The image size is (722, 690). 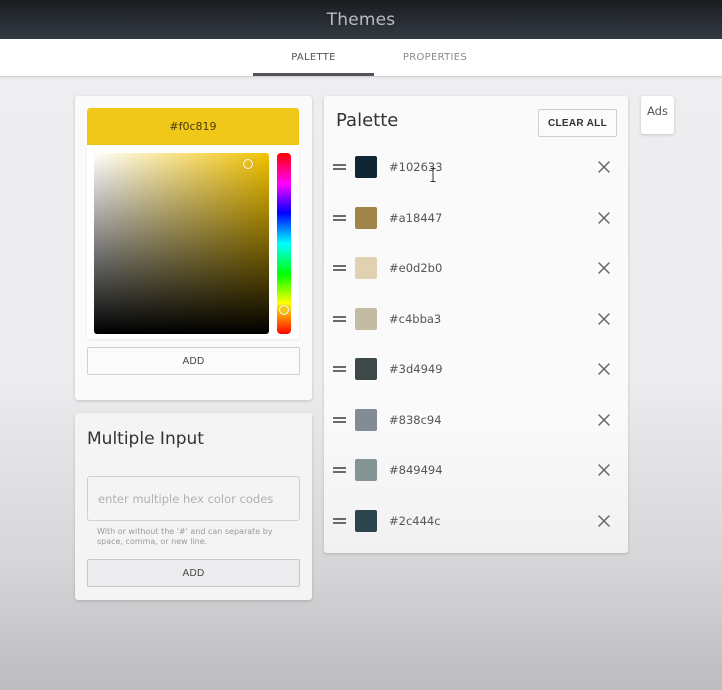 I want to click on hue-slider-handle, so click(x=284, y=309).